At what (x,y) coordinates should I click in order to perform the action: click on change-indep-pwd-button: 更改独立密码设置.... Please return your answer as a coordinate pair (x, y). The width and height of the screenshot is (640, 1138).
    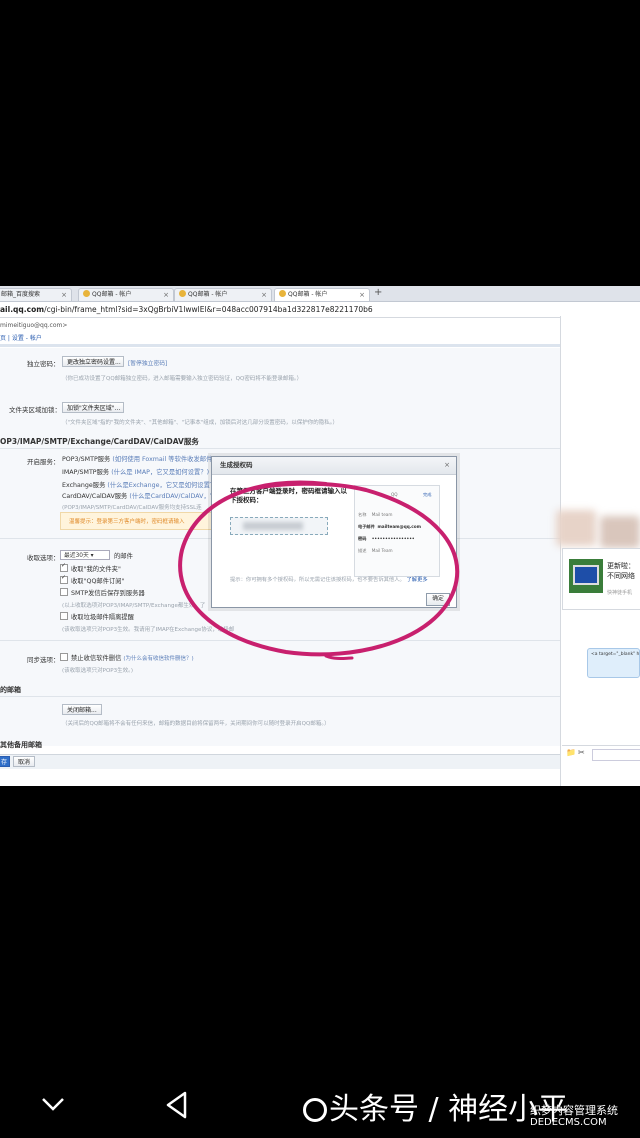
    Looking at the image, I should click on (93, 361).